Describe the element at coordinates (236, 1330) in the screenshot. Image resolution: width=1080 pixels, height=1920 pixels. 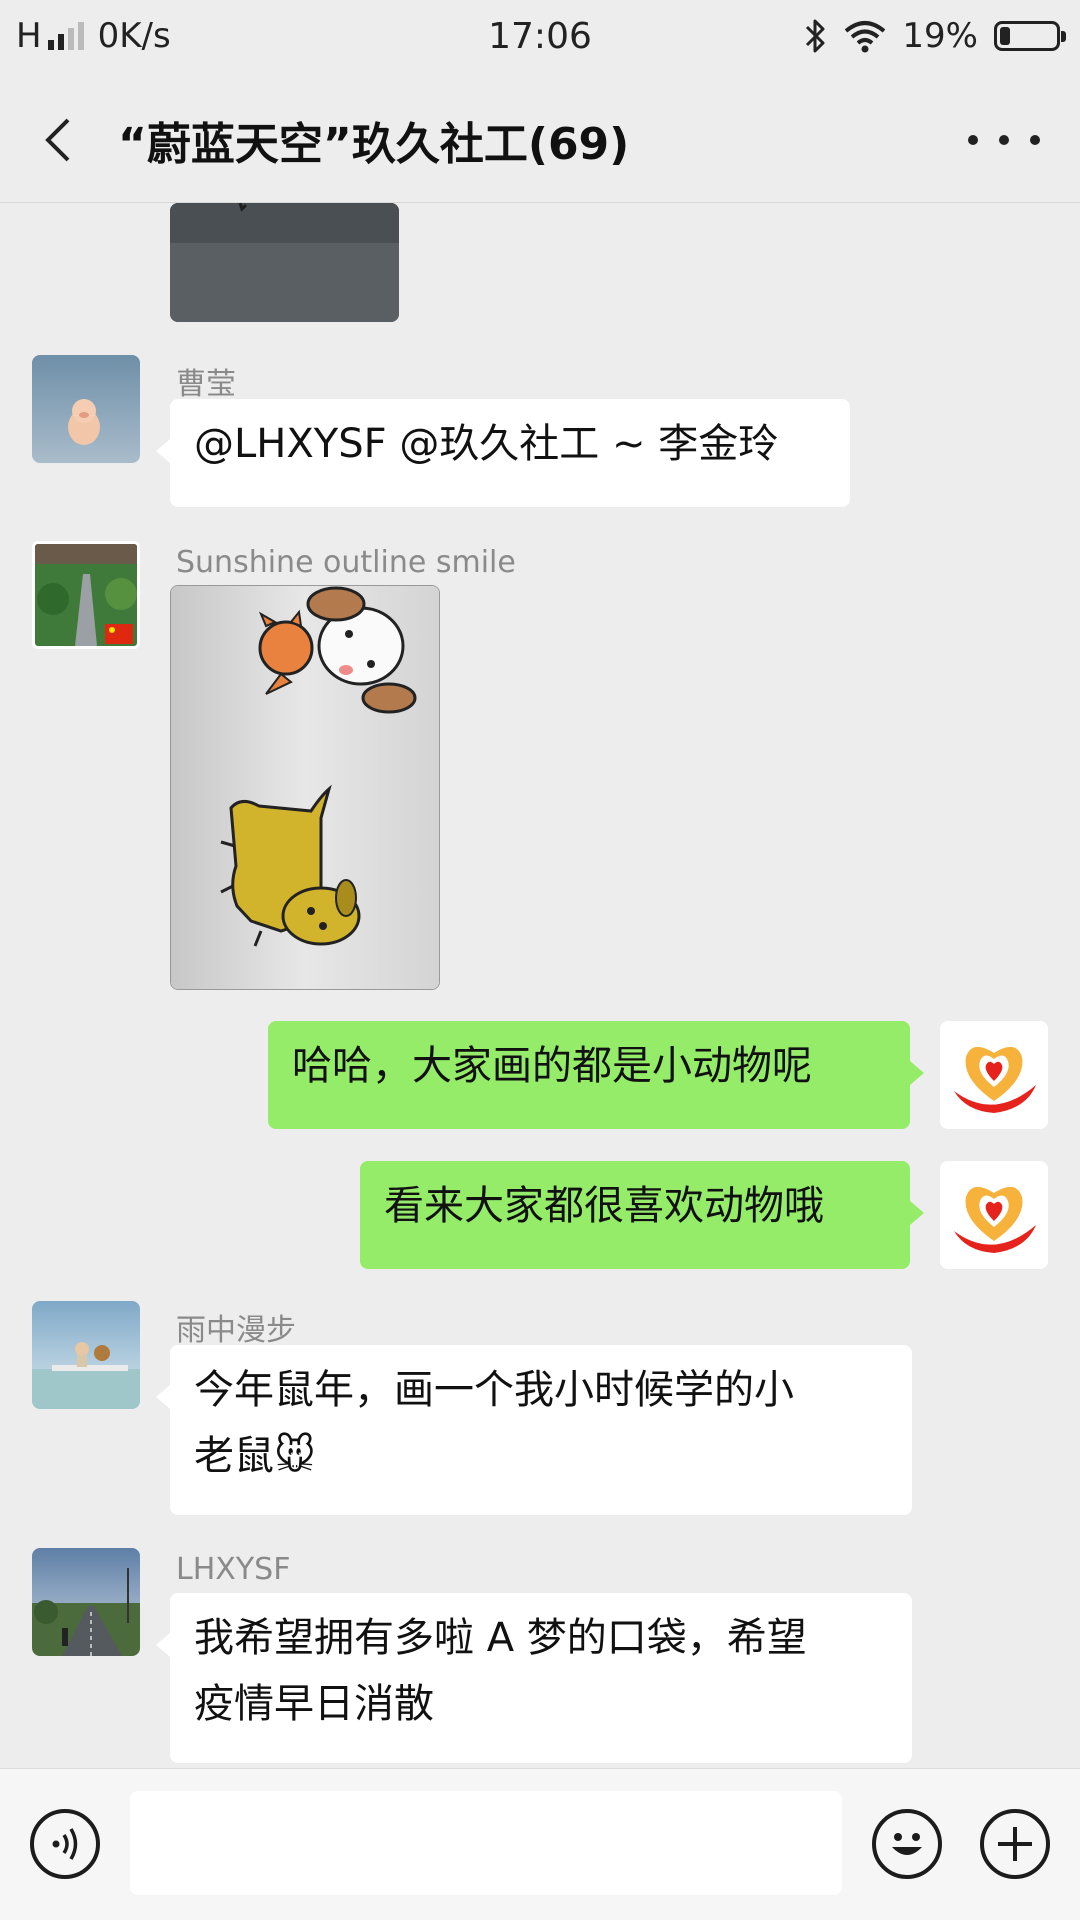
I see `sender-name: 雨中漫步` at that location.